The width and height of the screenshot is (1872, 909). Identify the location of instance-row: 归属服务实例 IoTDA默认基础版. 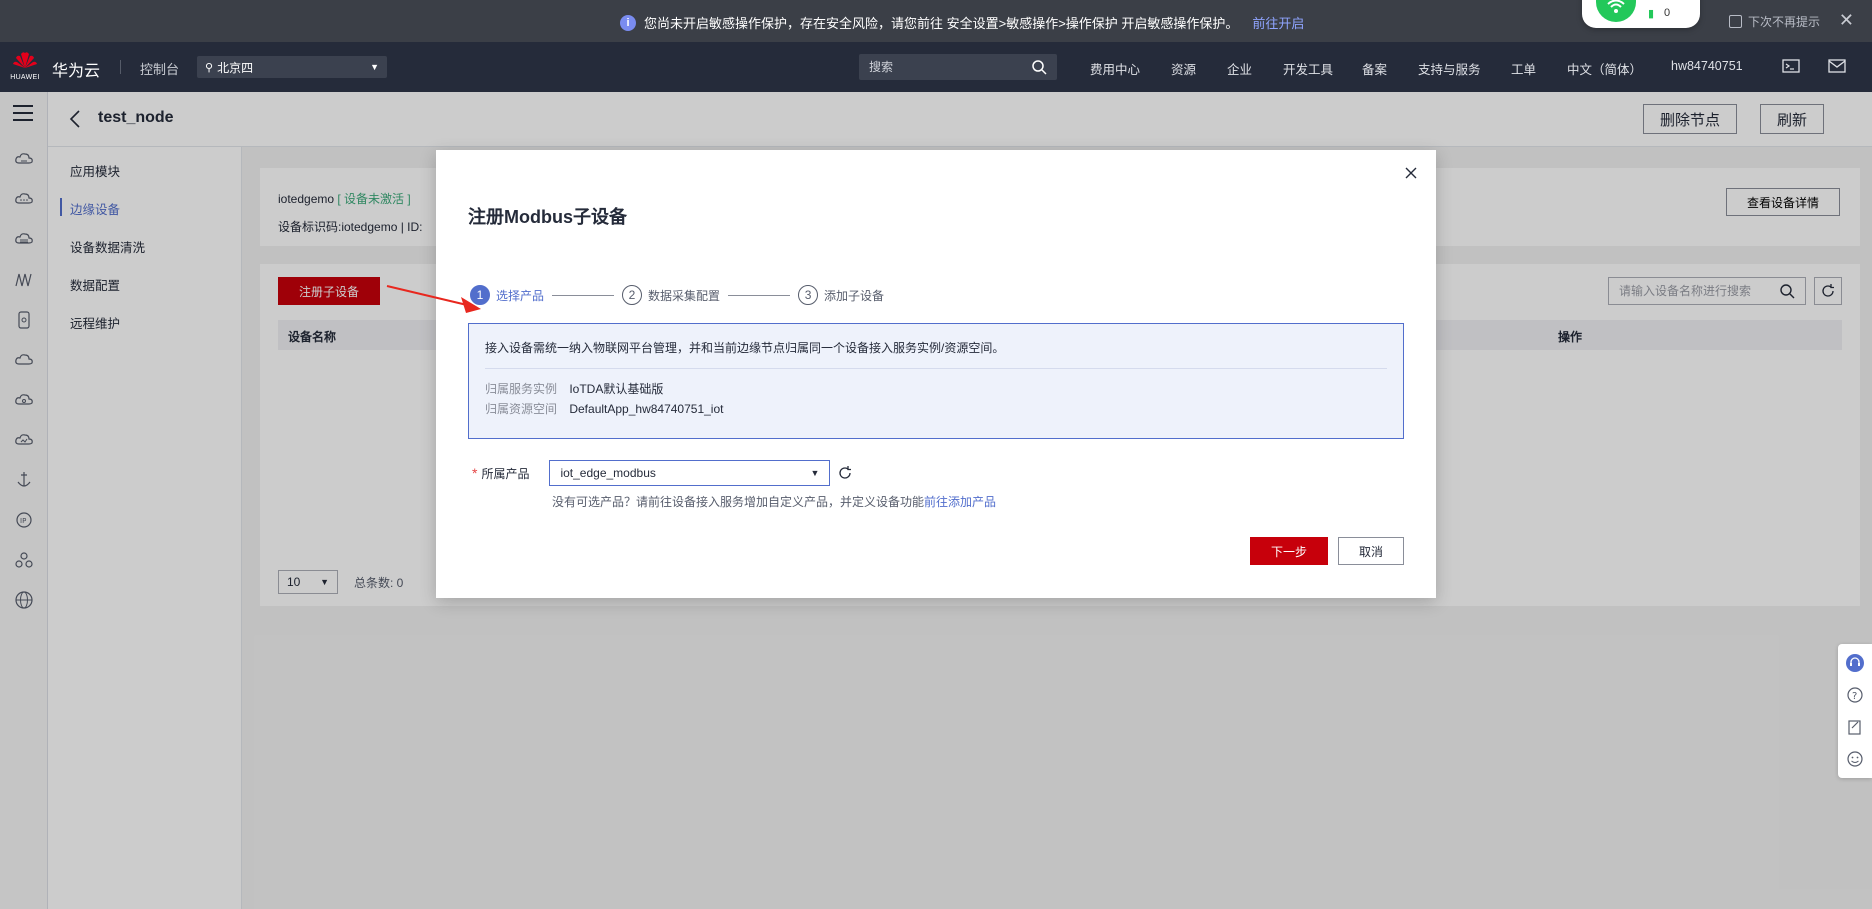
(574, 388).